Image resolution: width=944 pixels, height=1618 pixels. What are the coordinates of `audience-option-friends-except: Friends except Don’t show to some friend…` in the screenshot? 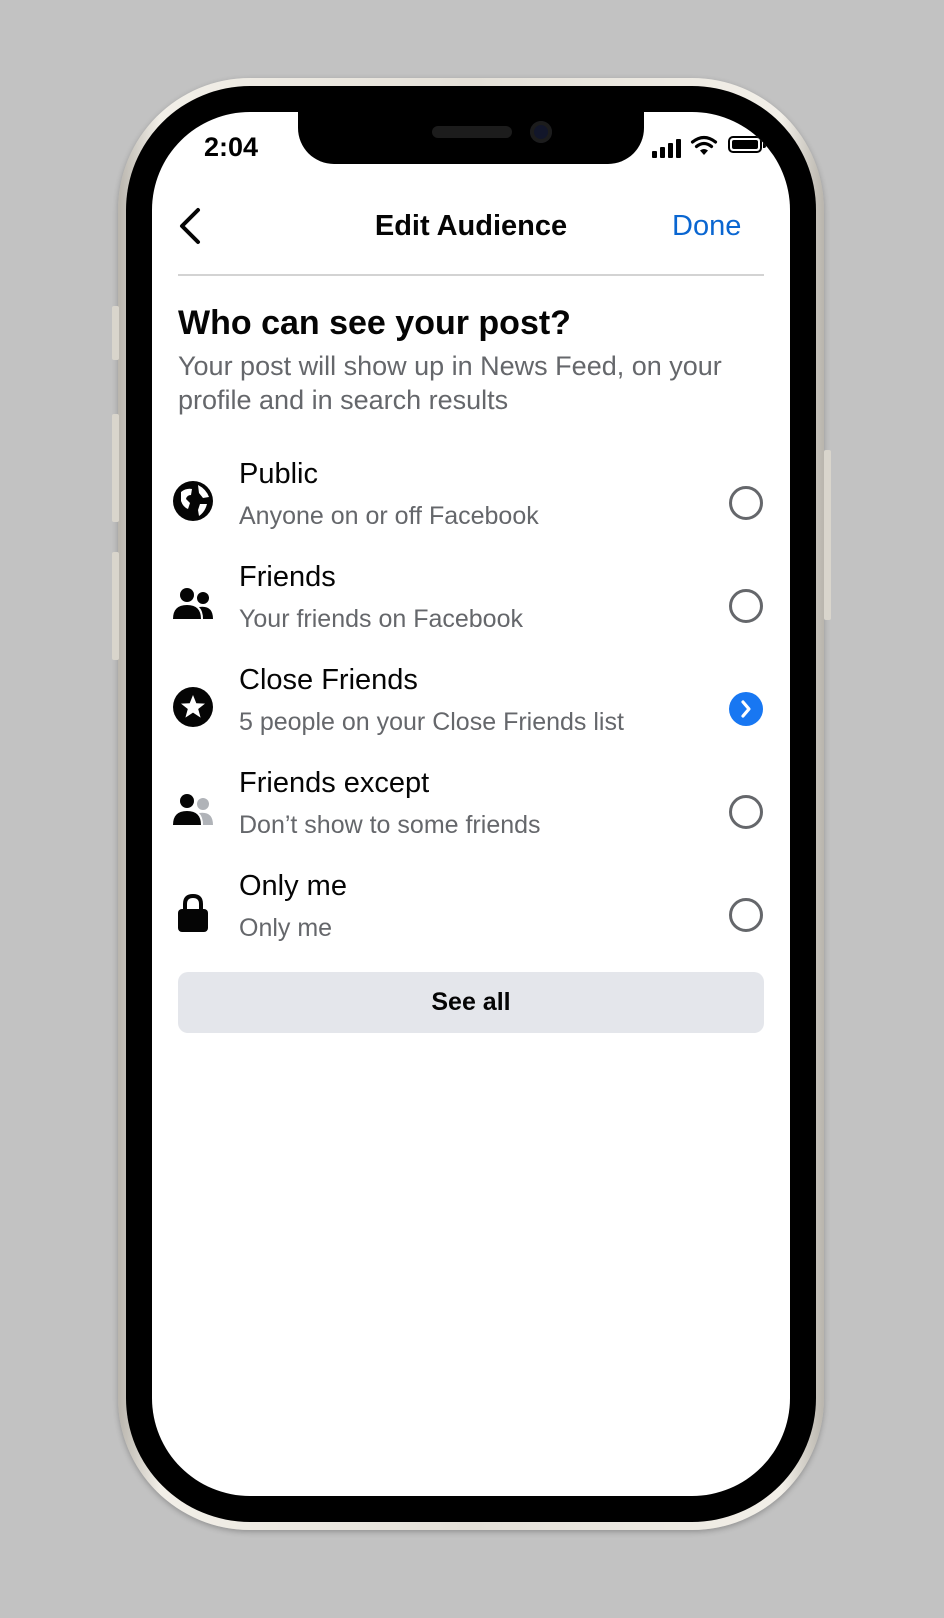 It's located at (471, 815).